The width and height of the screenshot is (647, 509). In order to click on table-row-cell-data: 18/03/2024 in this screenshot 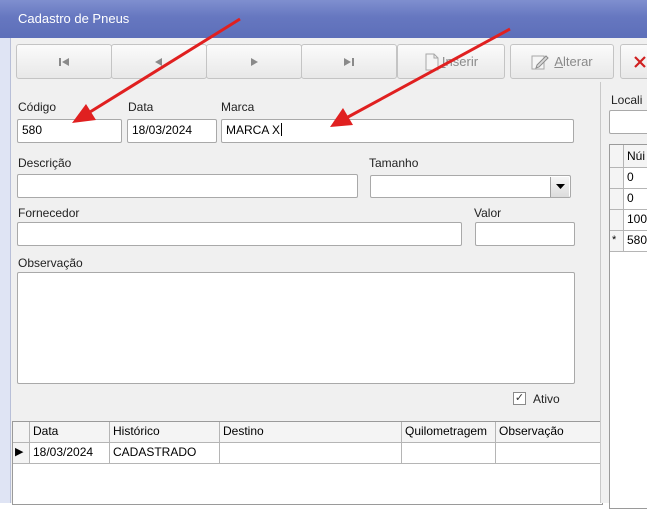, I will do `click(70, 453)`.